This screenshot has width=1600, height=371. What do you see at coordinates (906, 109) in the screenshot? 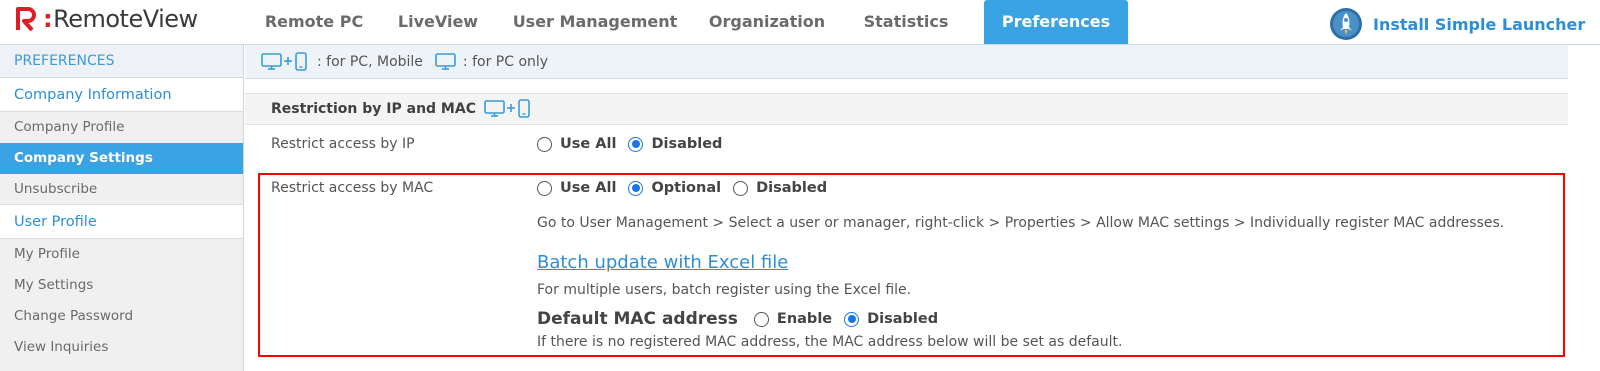
I see `section-title: Restriction by IP and MAC` at bounding box center [906, 109].